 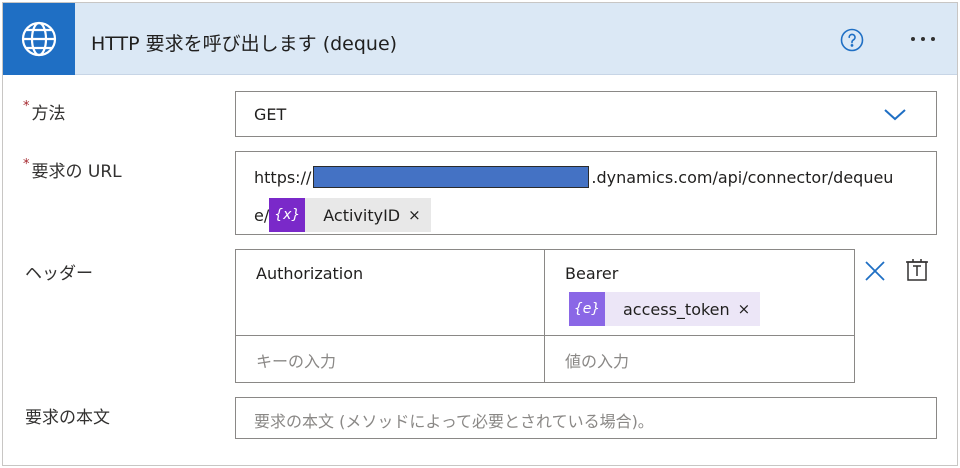 What do you see at coordinates (390, 359) in the screenshot?
I see `header-key-input-empty: キーの入力` at bounding box center [390, 359].